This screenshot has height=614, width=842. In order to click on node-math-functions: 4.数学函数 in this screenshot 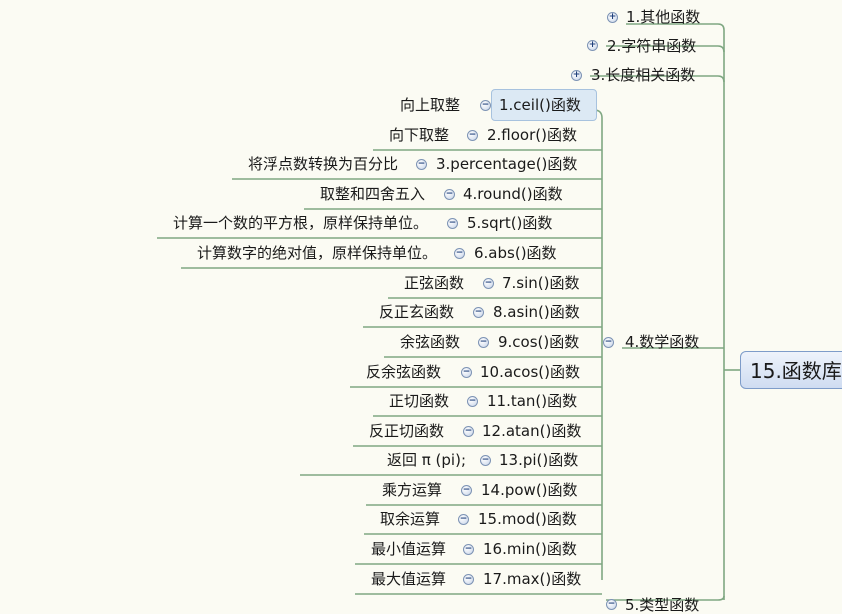, I will do `click(662, 342)`.